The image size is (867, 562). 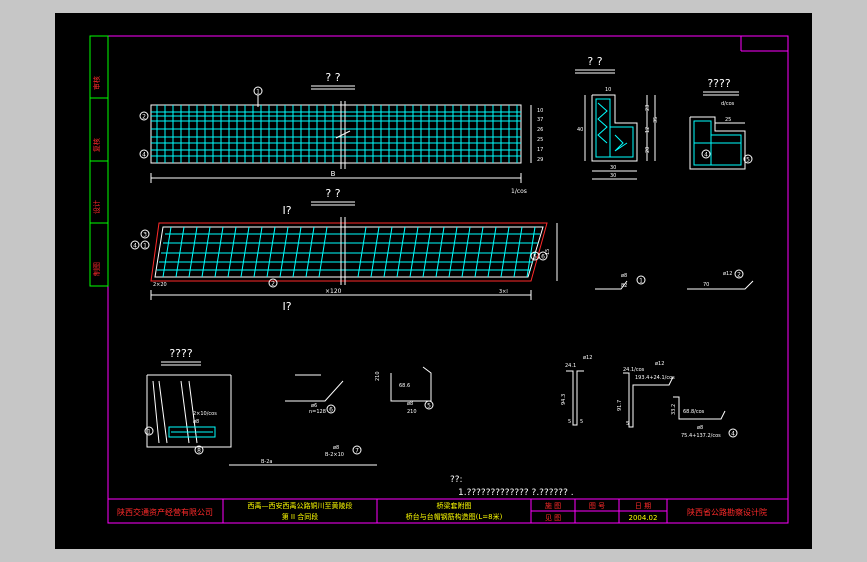 What do you see at coordinates (286, 306) in the screenshot?
I see `plan-cut-marker: I?` at bounding box center [286, 306].